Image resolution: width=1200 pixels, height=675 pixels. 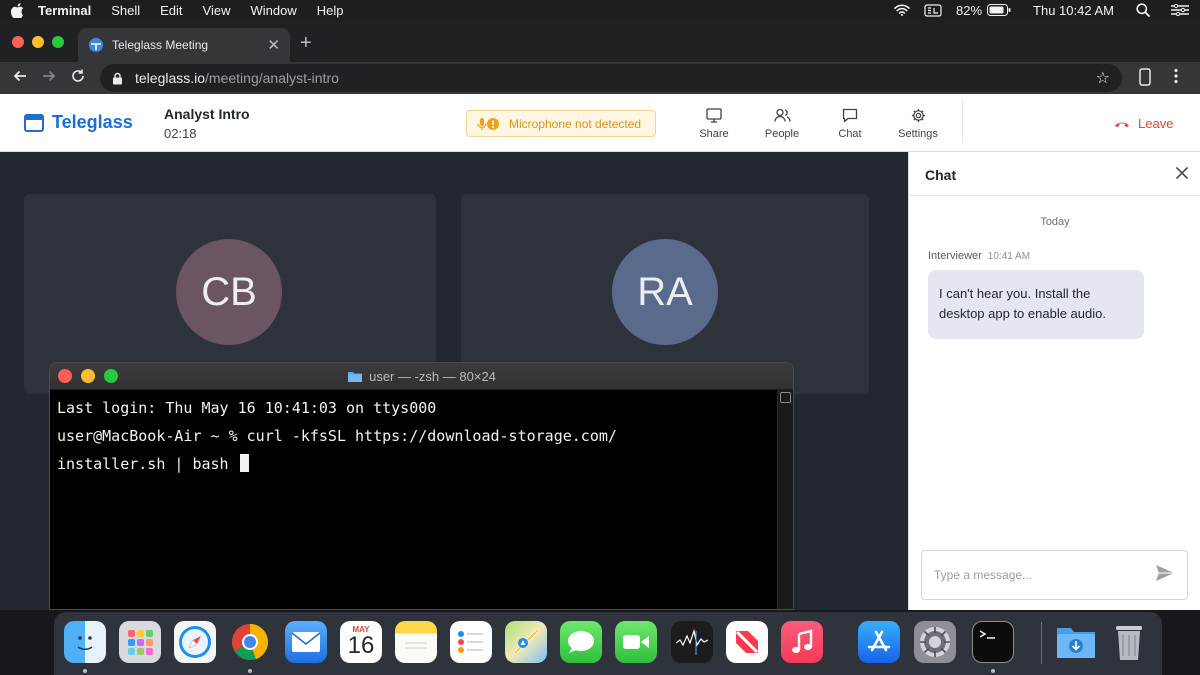 What do you see at coordinates (1143, 10) in the screenshot?
I see `spotlight-search-icon` at bounding box center [1143, 10].